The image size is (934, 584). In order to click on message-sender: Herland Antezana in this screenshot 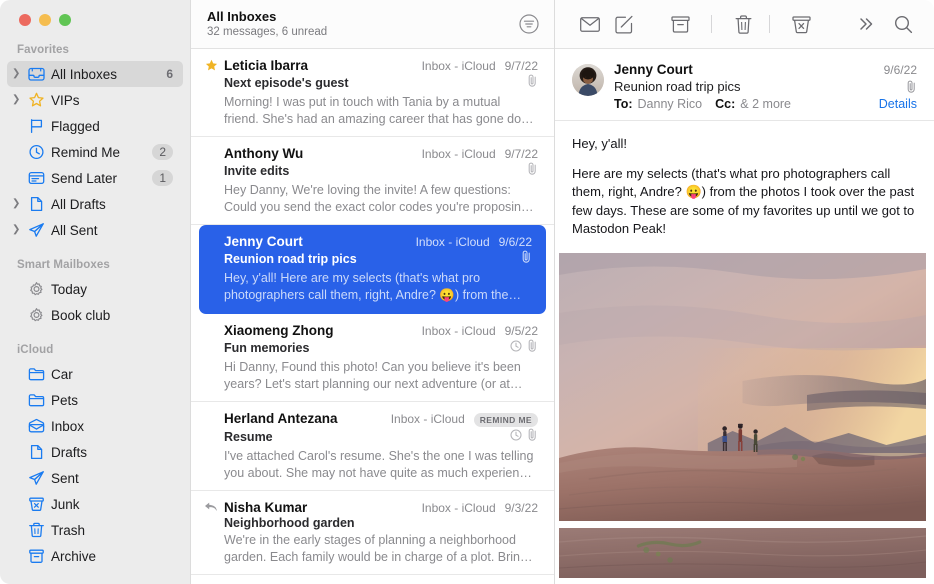, I will do `click(281, 418)`.